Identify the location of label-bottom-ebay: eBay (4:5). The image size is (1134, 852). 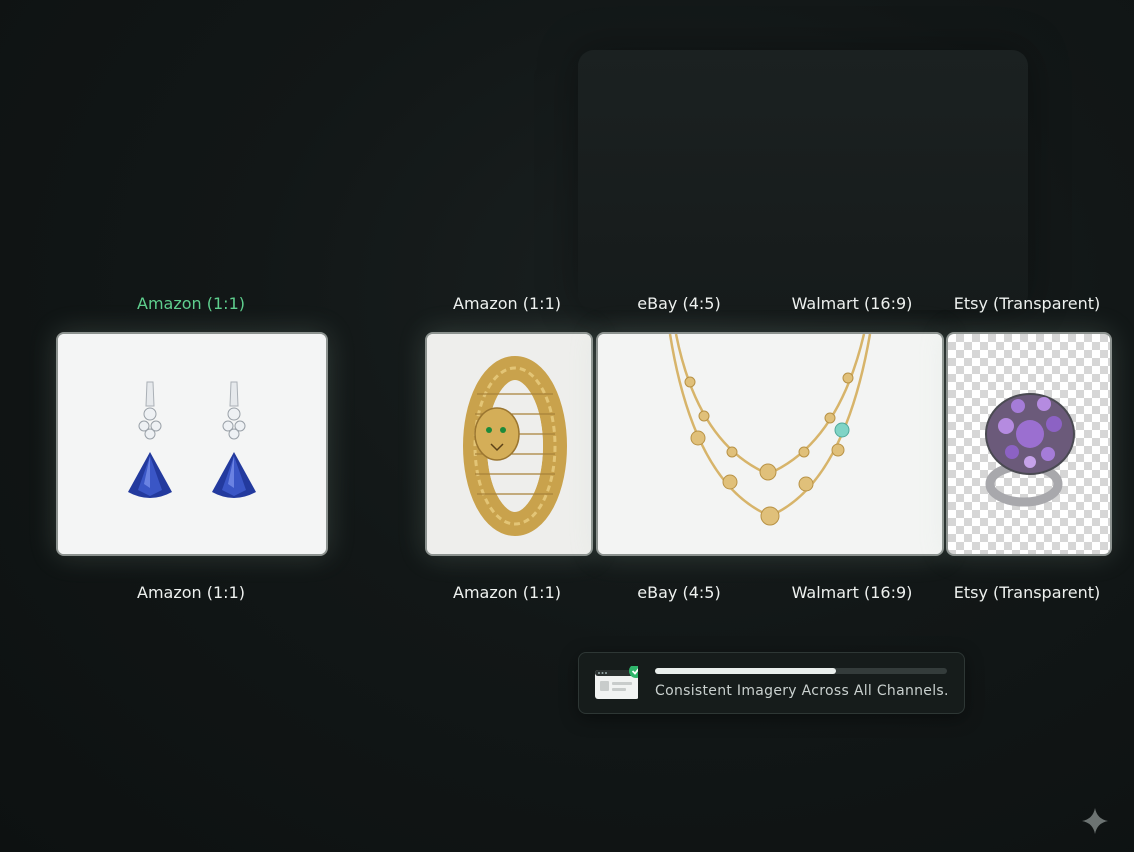
(679, 592).